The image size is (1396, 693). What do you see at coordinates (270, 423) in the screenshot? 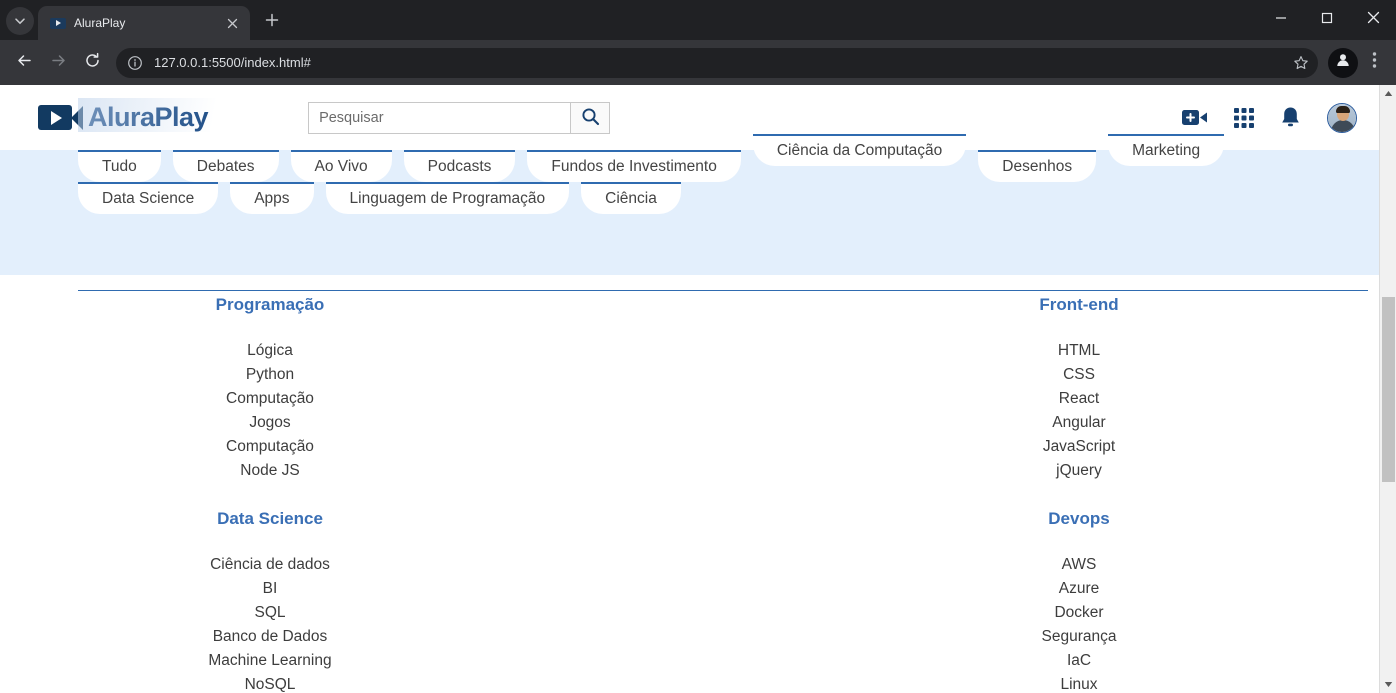
I see `footer-link: Jogos` at bounding box center [270, 423].